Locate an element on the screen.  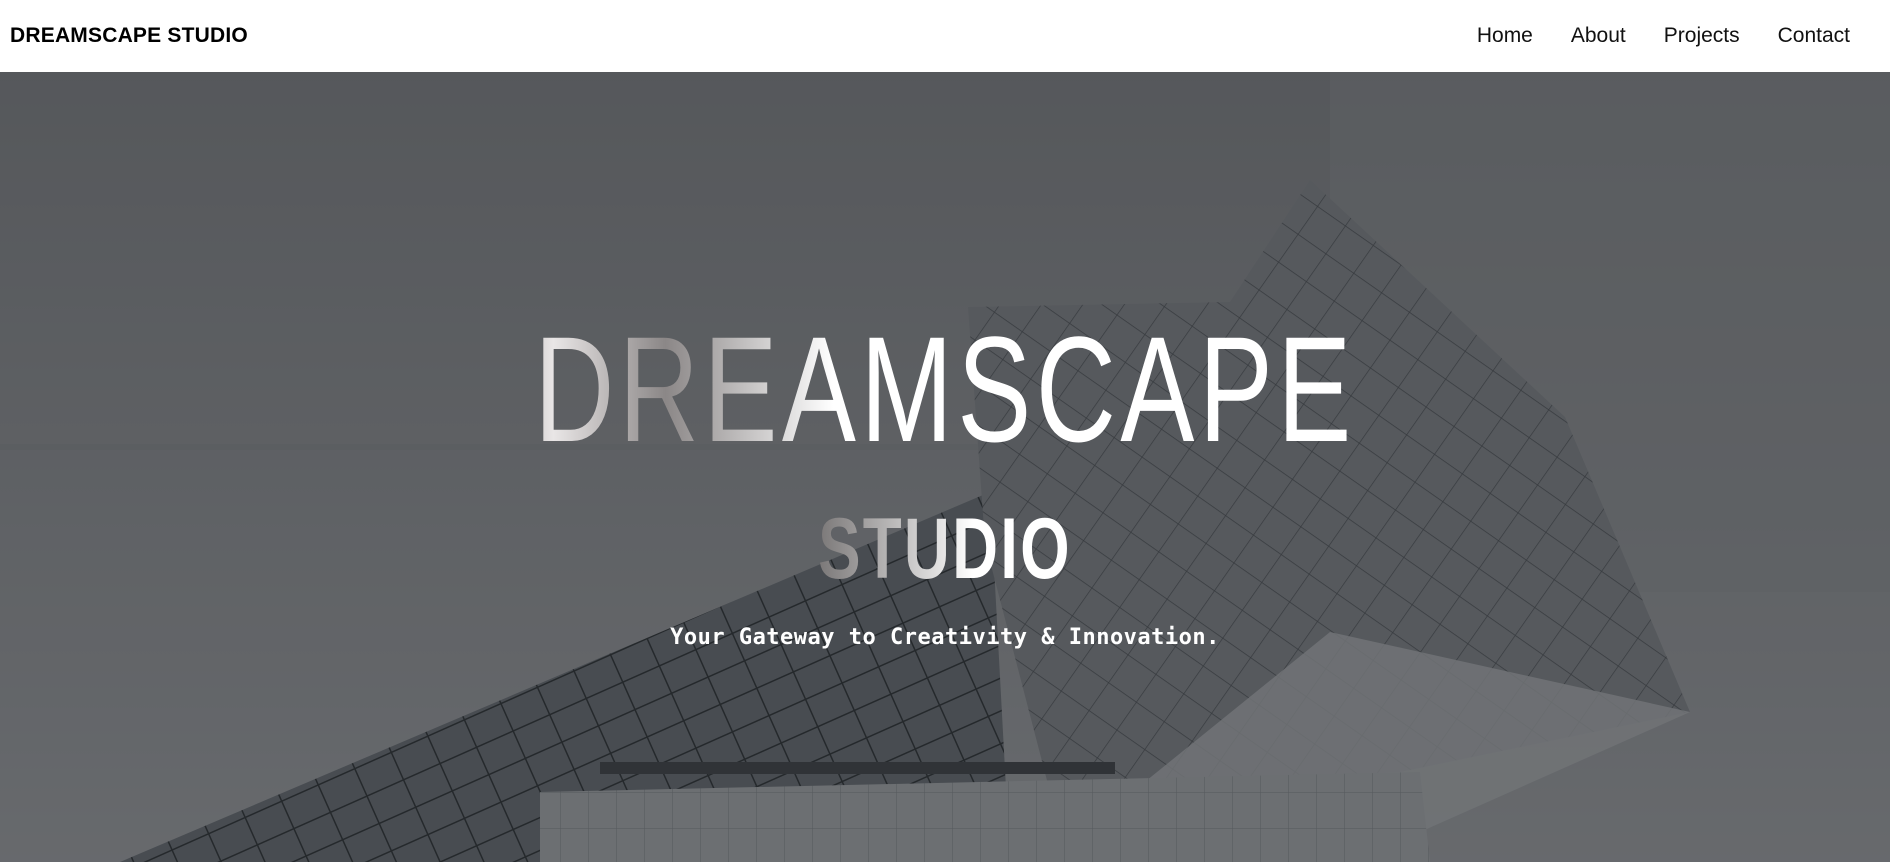
nav-link-projects: Projects is located at coordinates (1702, 36).